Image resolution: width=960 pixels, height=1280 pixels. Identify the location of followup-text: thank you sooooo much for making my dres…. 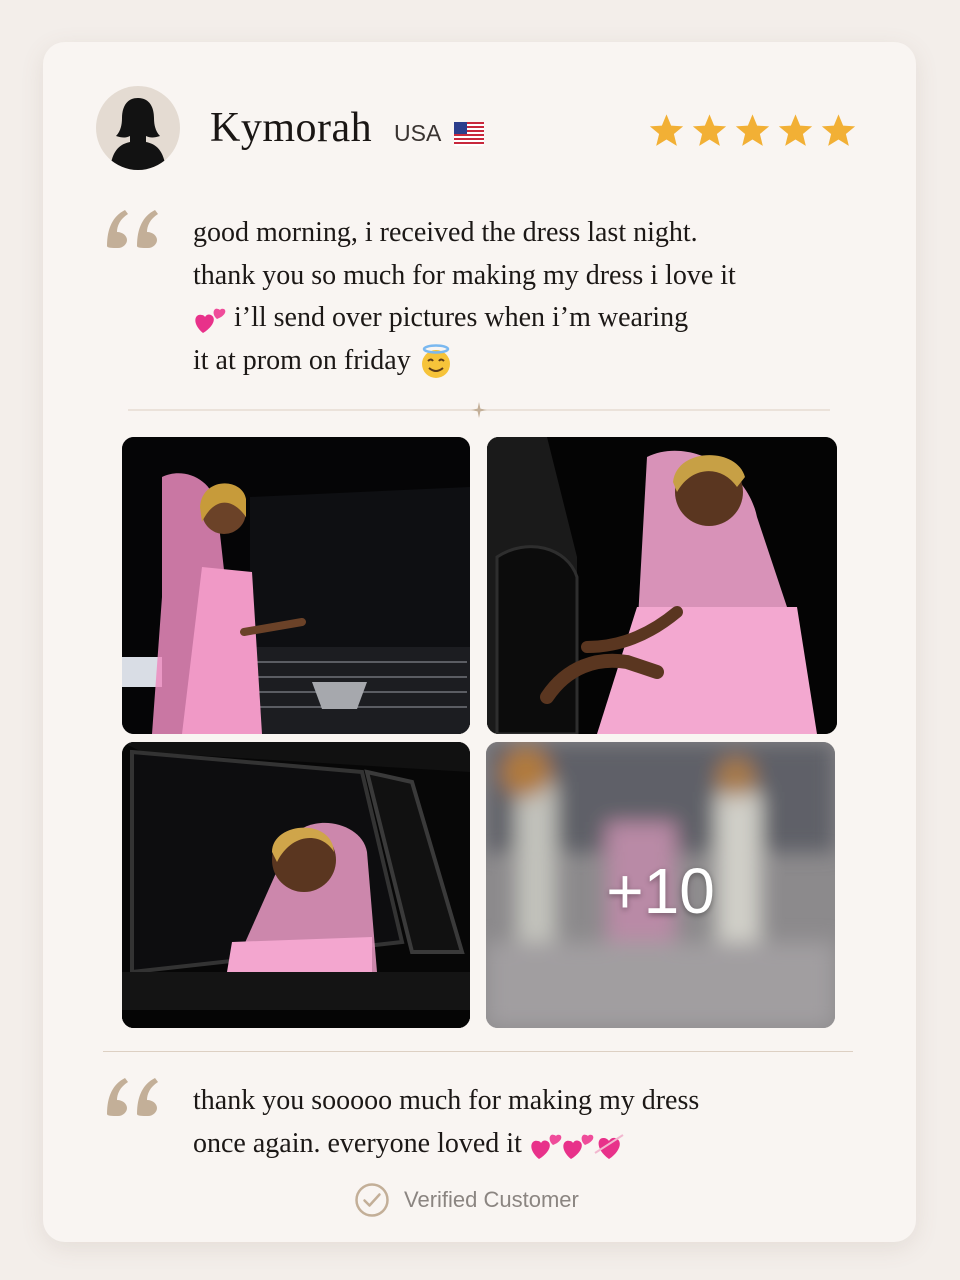
(483, 1122).